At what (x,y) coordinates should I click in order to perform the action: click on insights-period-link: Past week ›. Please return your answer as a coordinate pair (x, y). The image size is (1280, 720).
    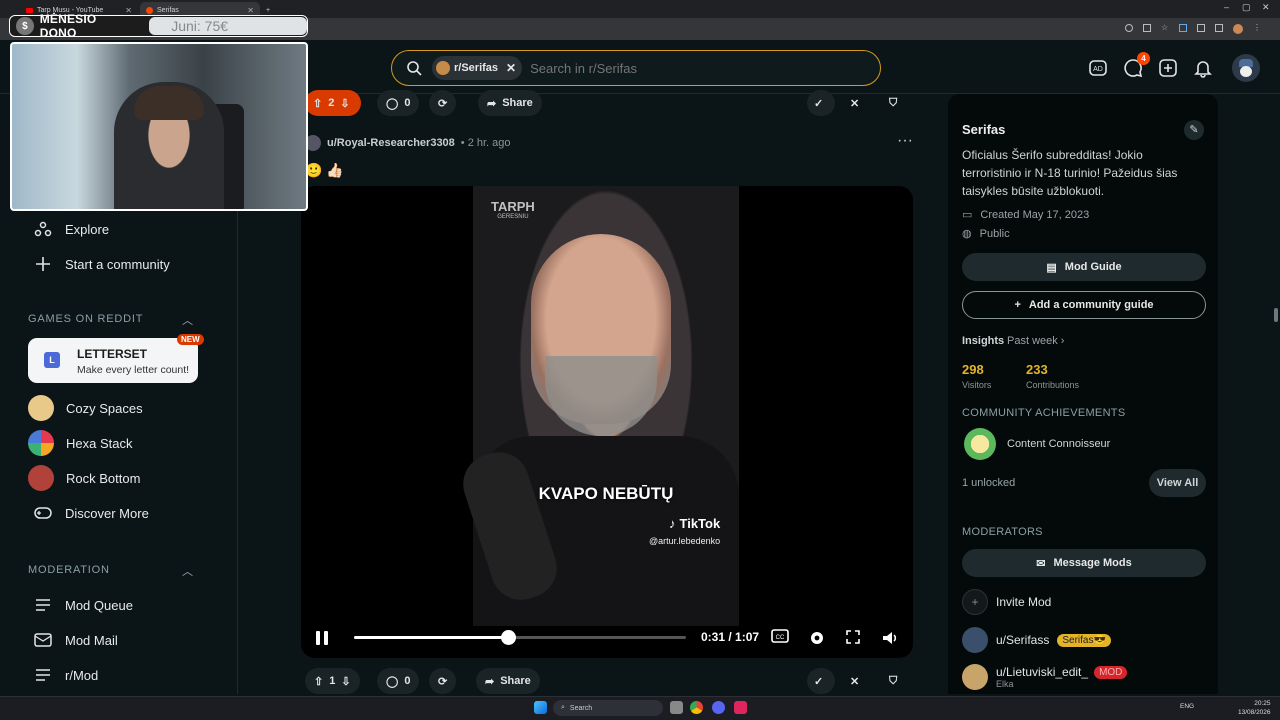
    Looking at the image, I should click on (1035, 341).